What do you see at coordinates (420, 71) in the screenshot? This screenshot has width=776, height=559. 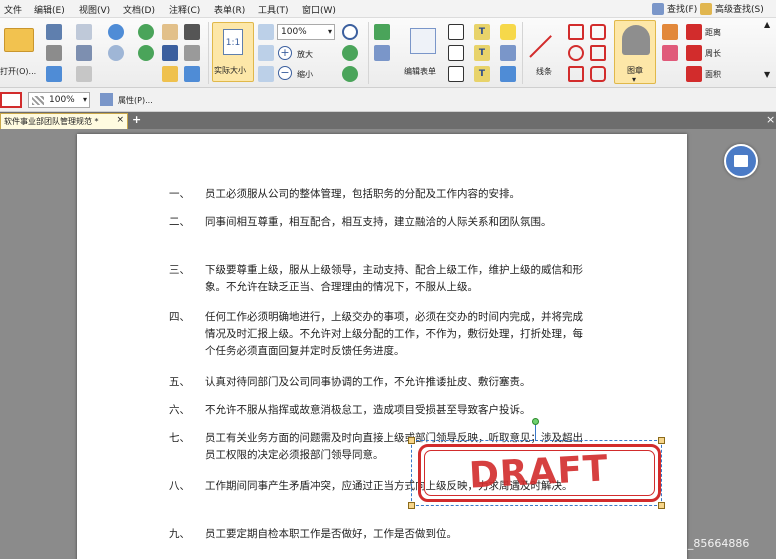 I see `edit-form-label: 编辑表单` at bounding box center [420, 71].